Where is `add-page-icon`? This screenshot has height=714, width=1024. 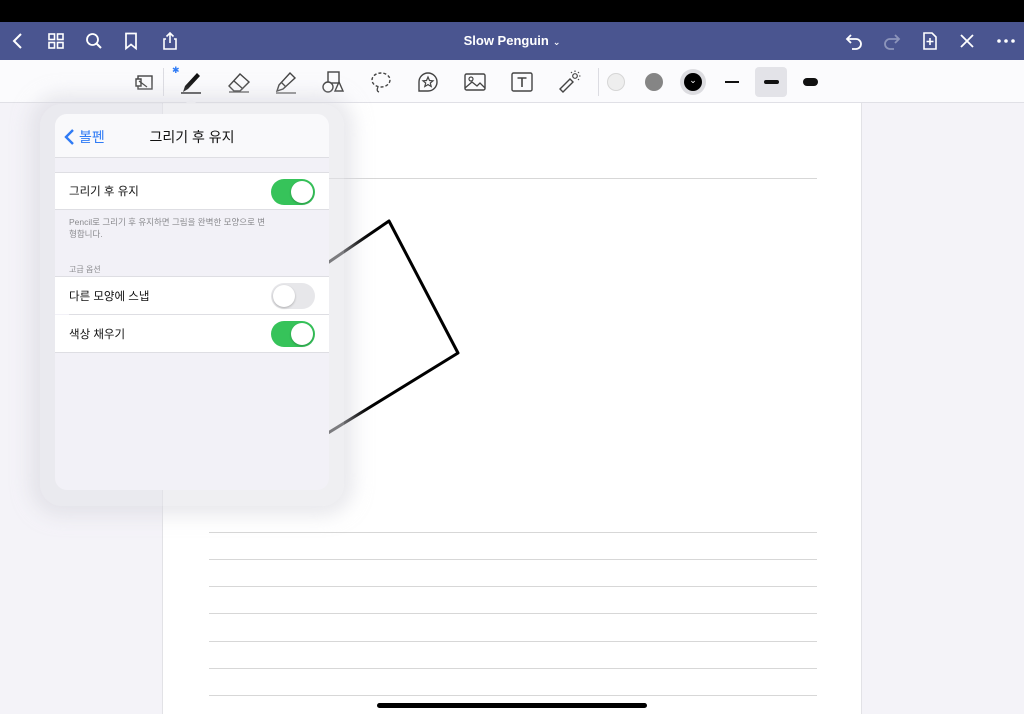 add-page-icon is located at coordinates (930, 41).